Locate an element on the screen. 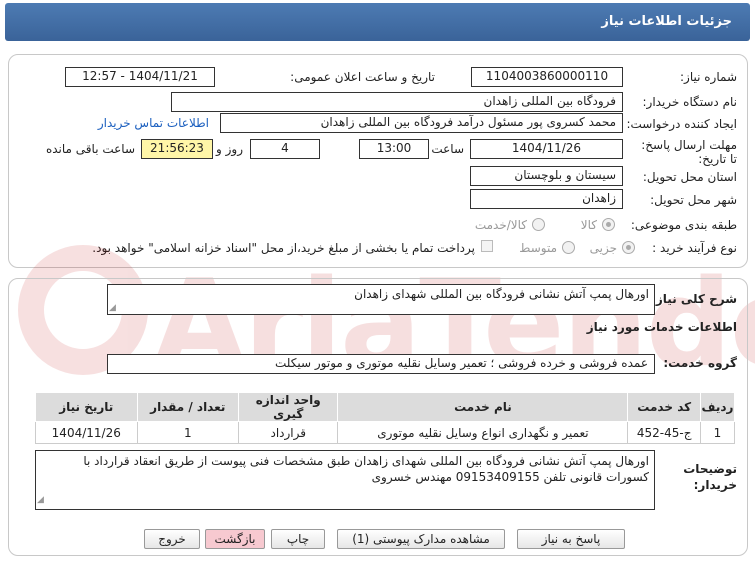 This screenshot has width=755, height=566. page-header: جزئیات اطلاعات نیاز is located at coordinates (377, 22).